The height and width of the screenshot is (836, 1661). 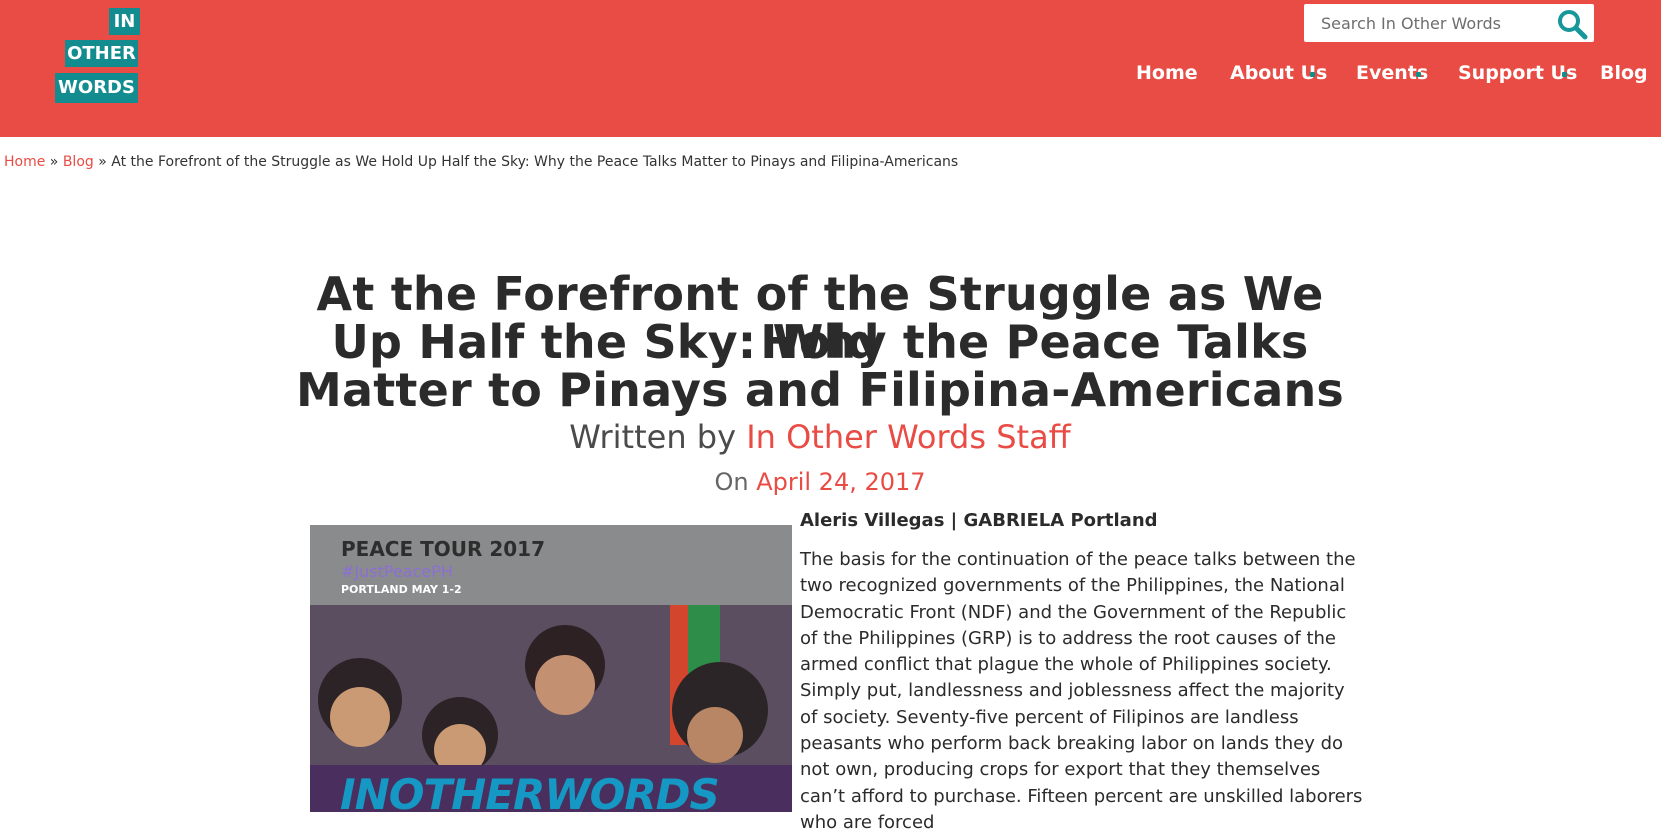 I want to click on date-link: April 24, 2017, so click(x=840, y=482).